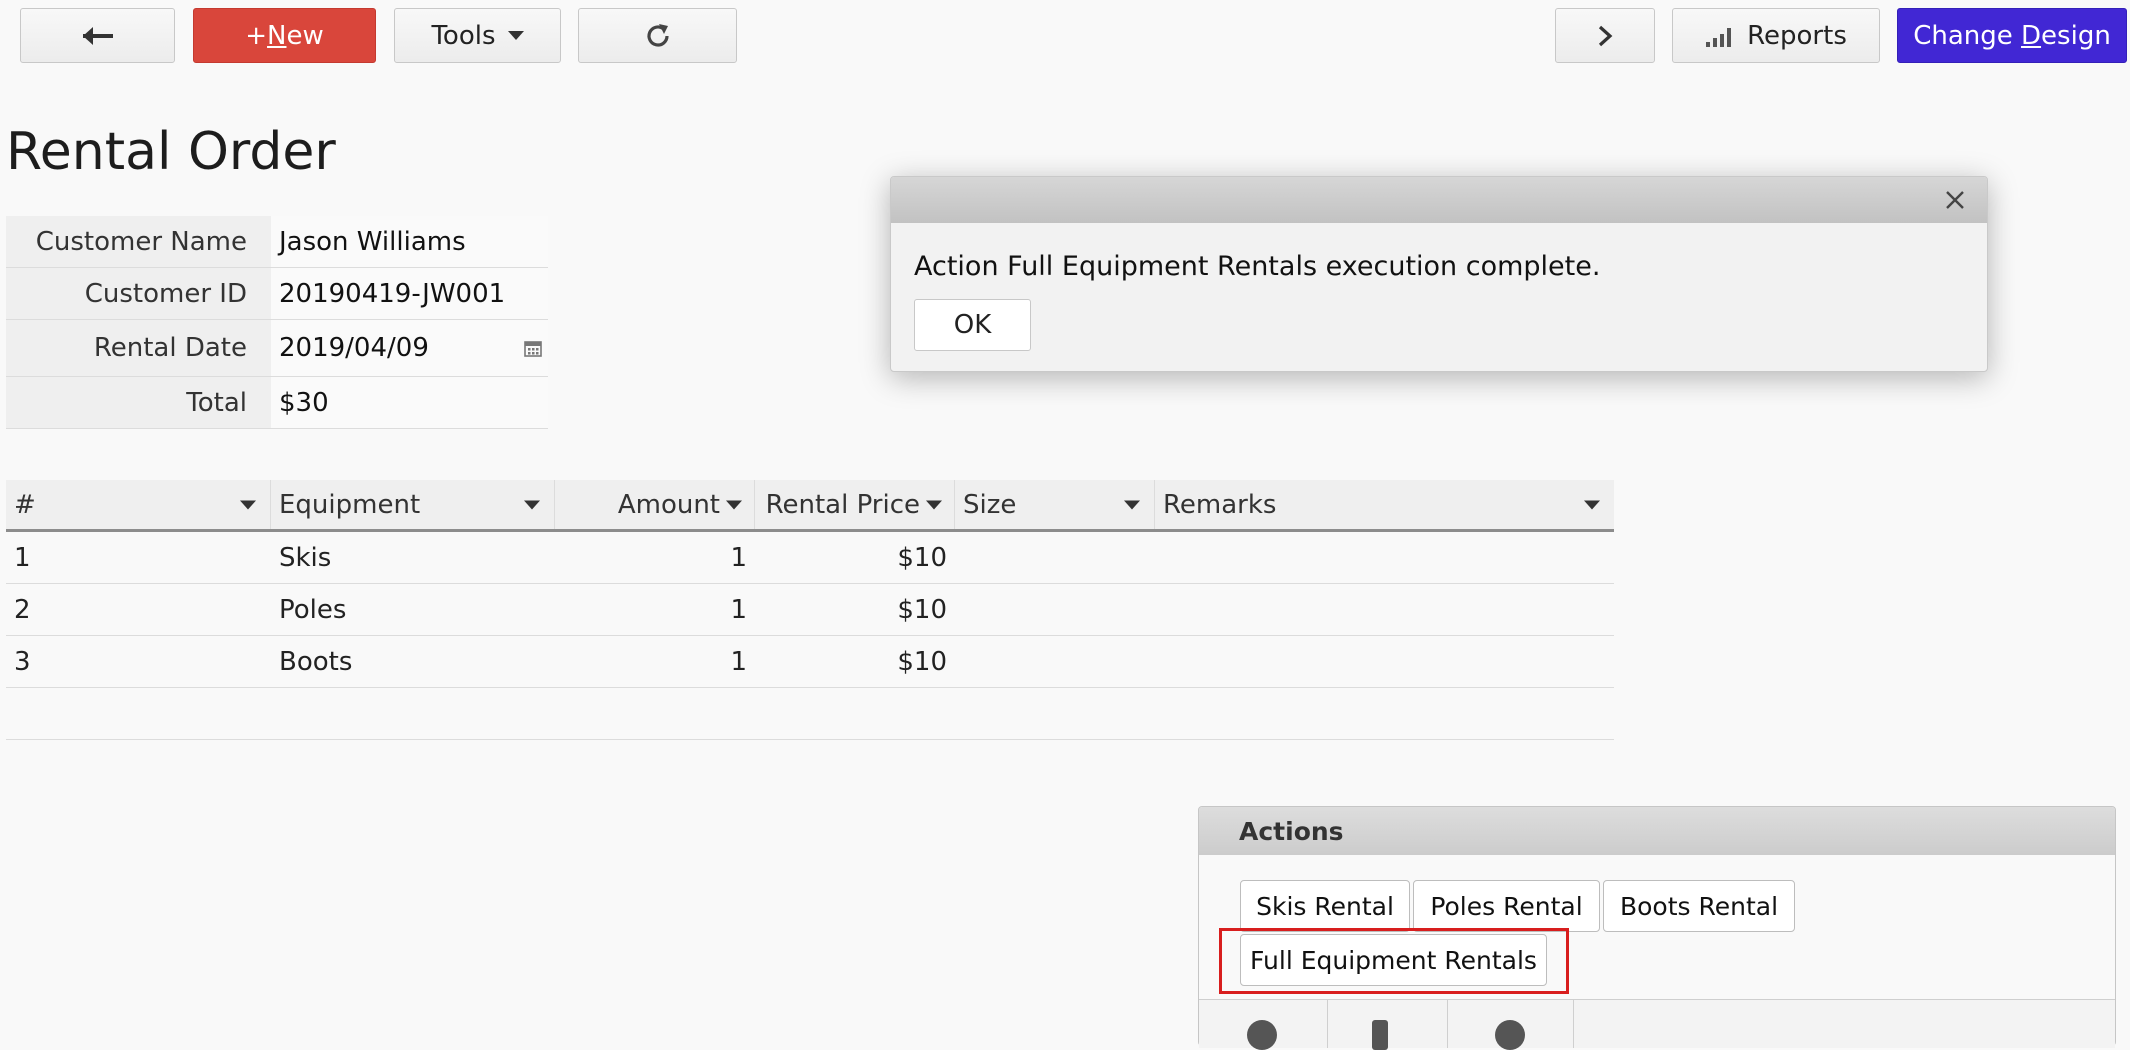 The width and height of the screenshot is (2130, 1050). Describe the element at coordinates (463, 35) in the screenshot. I see `tools-label: Tools` at that location.